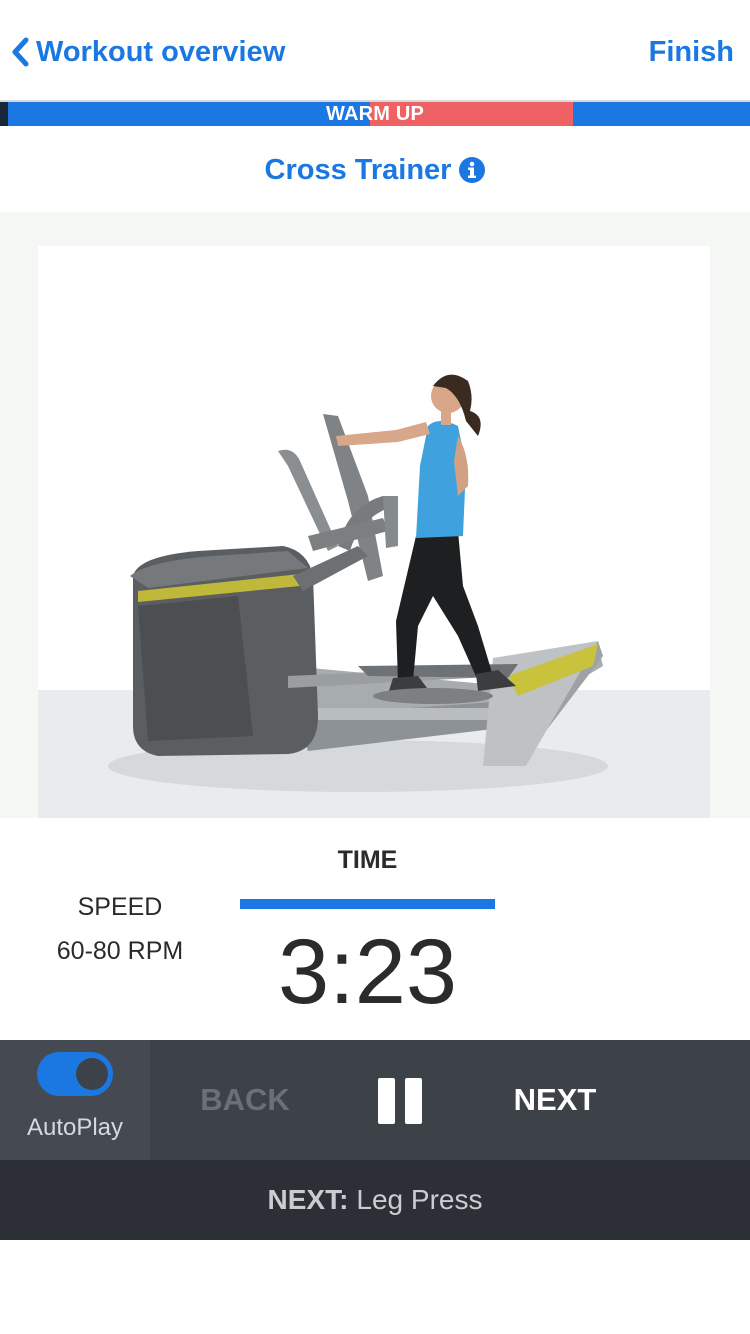 This screenshot has width=750, height=1334. I want to click on finish-button: Finish, so click(691, 52).